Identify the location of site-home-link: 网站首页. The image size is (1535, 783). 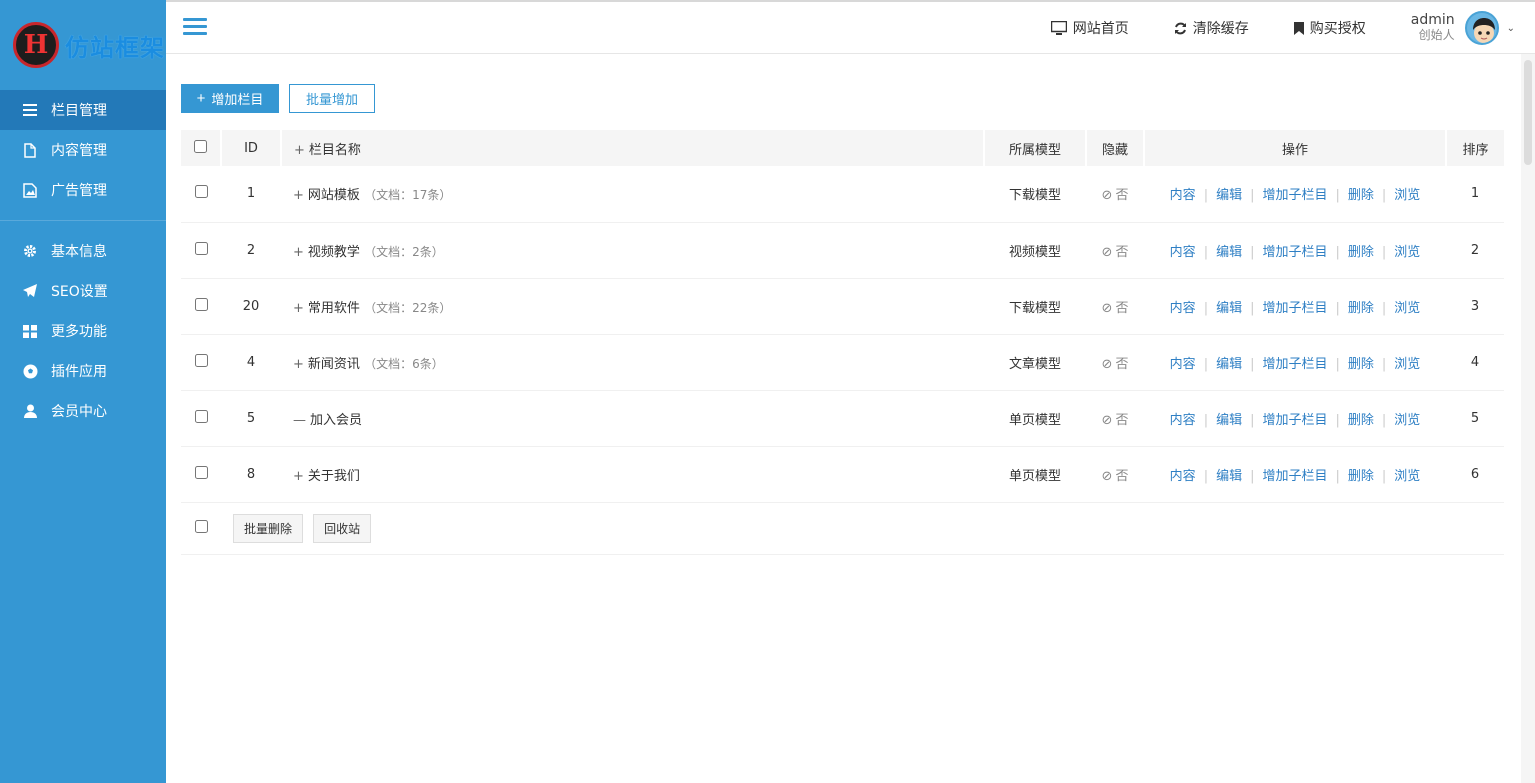
(1089, 28).